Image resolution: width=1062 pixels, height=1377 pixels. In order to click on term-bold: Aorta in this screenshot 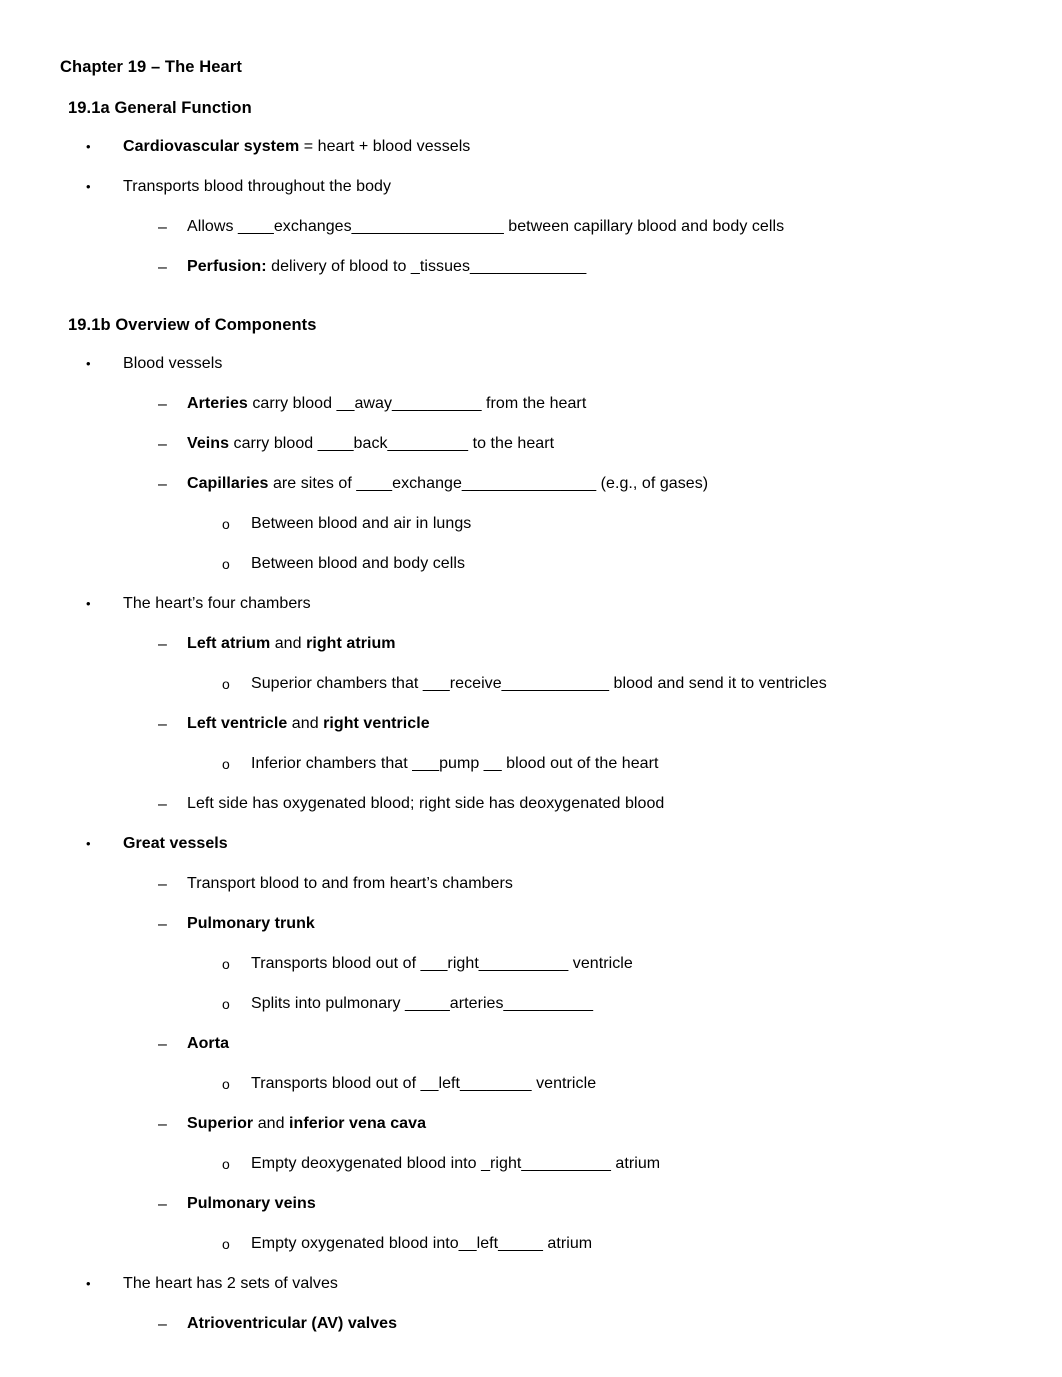, I will do `click(208, 1043)`.